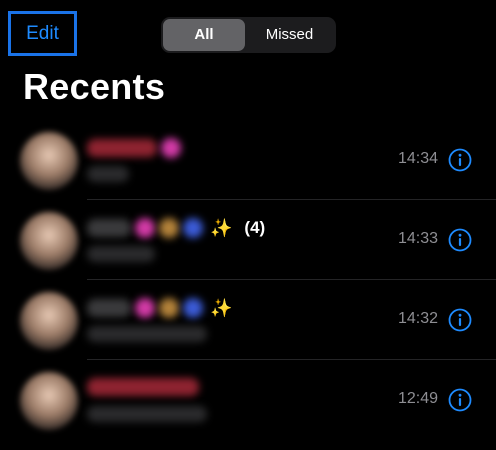  I want to click on segment-missed: Missed, so click(289, 35).